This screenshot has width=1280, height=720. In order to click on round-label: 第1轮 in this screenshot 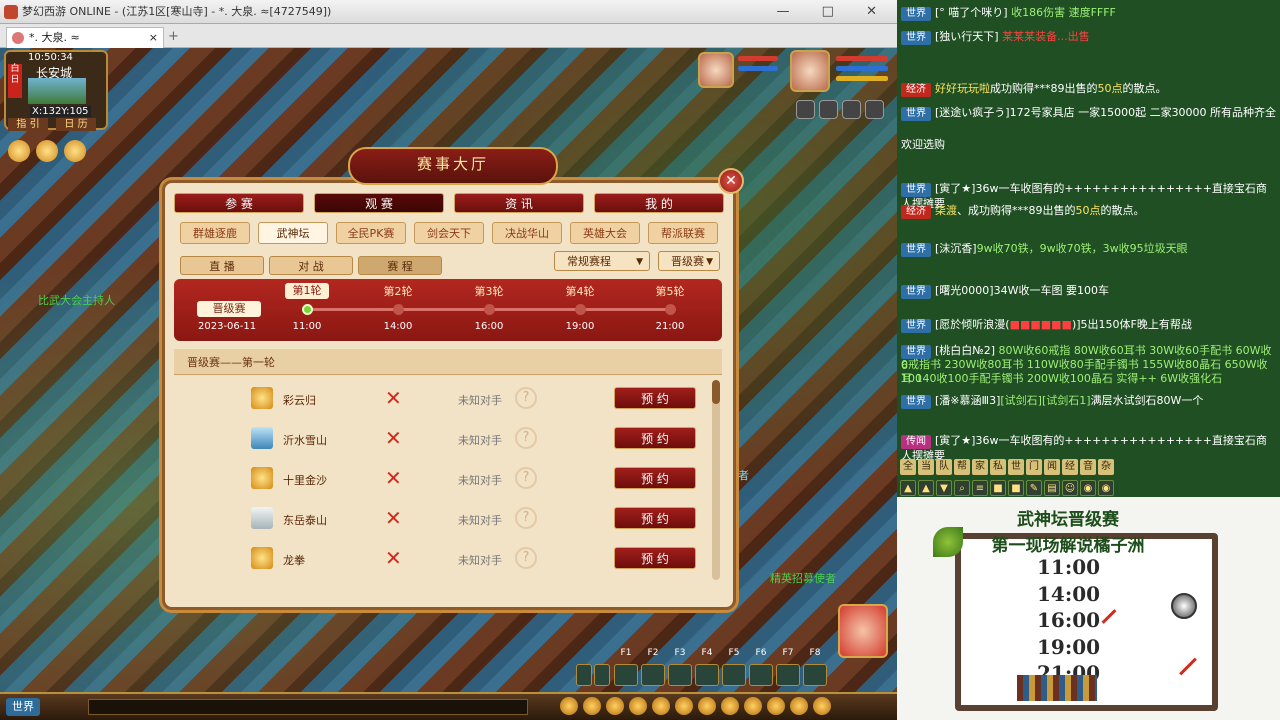, I will do `click(307, 291)`.